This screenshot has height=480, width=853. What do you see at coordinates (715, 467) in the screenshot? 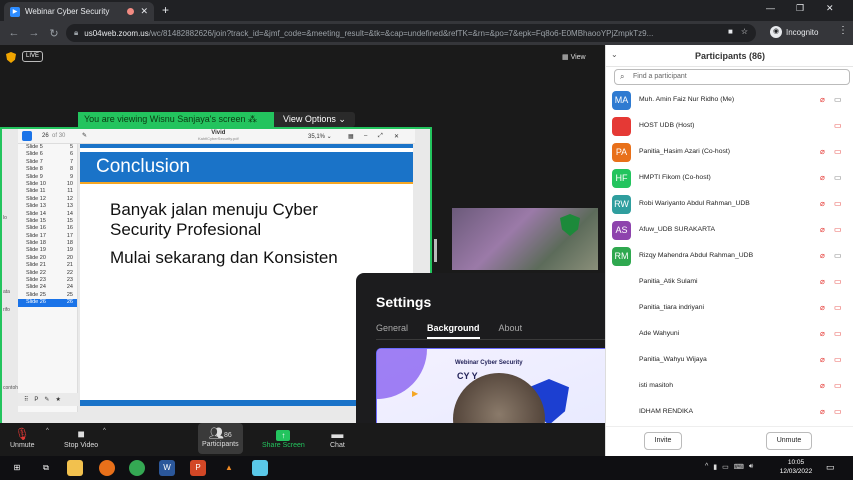
I see `network-icon: ▮` at bounding box center [715, 467].